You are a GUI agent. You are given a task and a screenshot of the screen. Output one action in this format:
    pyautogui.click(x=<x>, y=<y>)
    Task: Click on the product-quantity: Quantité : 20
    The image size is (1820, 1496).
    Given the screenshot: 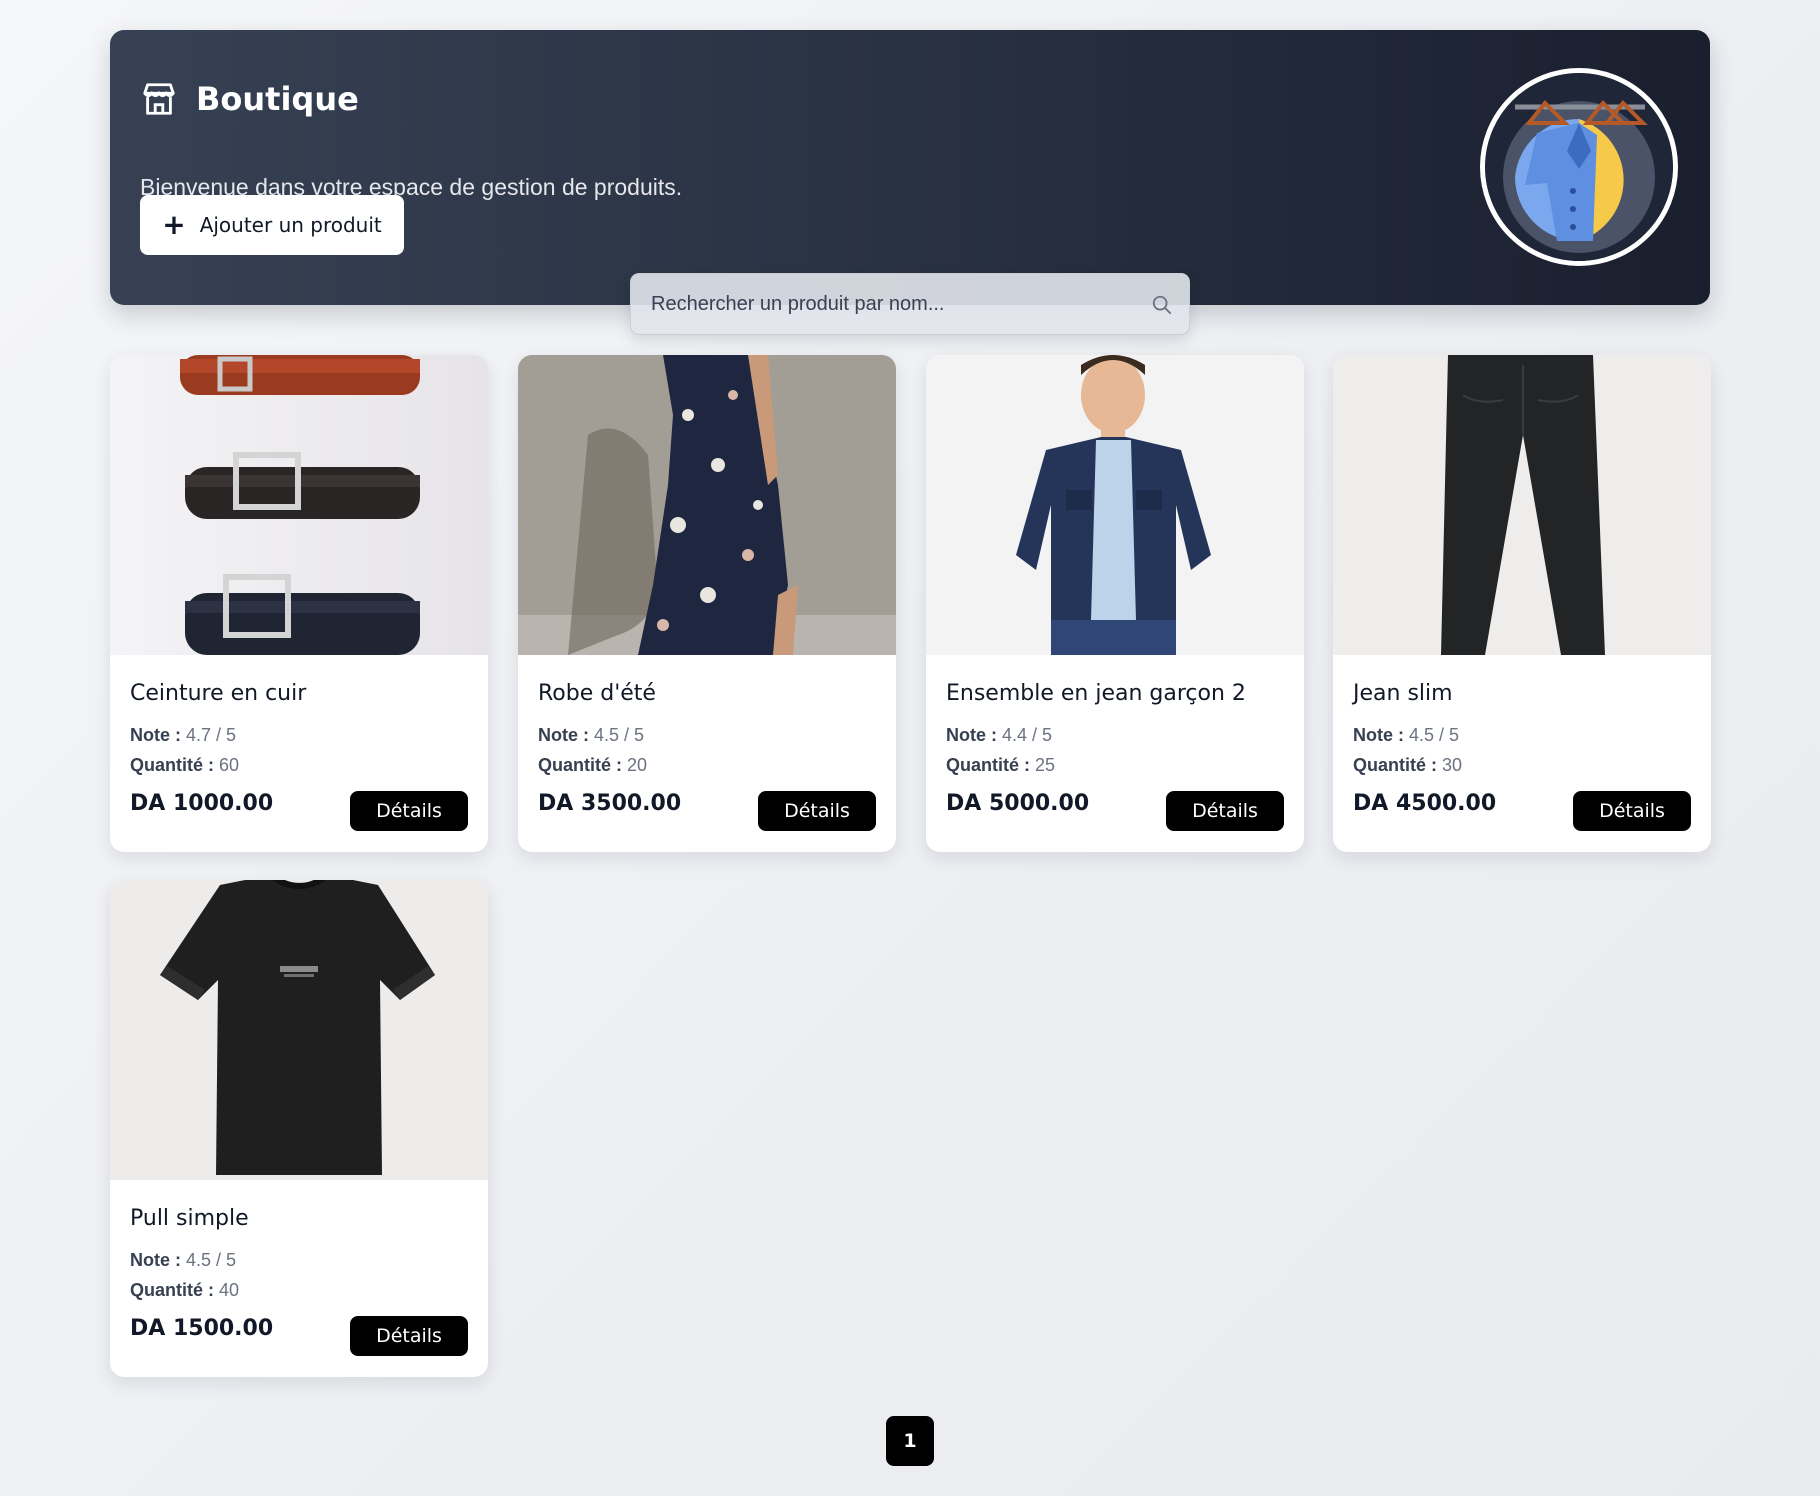 What is the action you would take?
    pyautogui.click(x=592, y=765)
    